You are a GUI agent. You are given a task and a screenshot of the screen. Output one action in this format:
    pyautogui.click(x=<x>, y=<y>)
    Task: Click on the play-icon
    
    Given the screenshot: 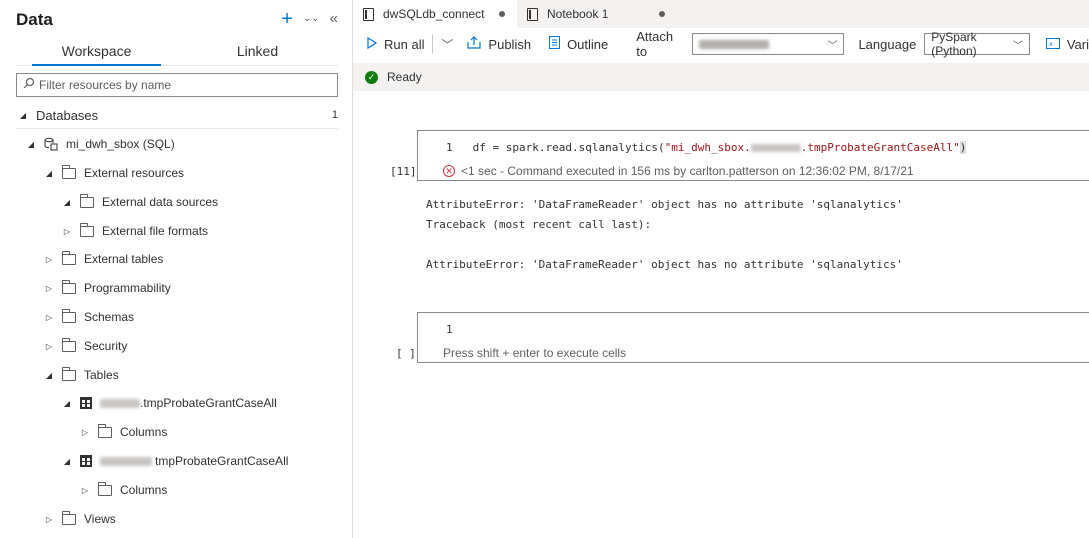 What is the action you would take?
    pyautogui.click(x=372, y=44)
    